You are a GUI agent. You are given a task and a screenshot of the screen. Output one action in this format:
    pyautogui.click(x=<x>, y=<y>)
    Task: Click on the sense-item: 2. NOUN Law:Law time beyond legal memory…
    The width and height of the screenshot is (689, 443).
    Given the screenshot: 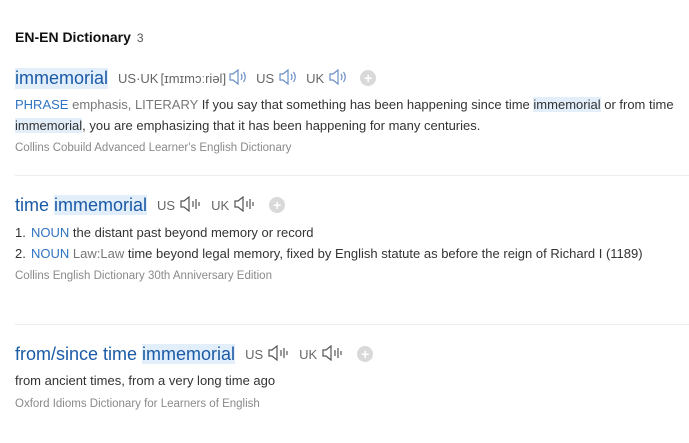 What is the action you would take?
    pyautogui.click(x=345, y=254)
    